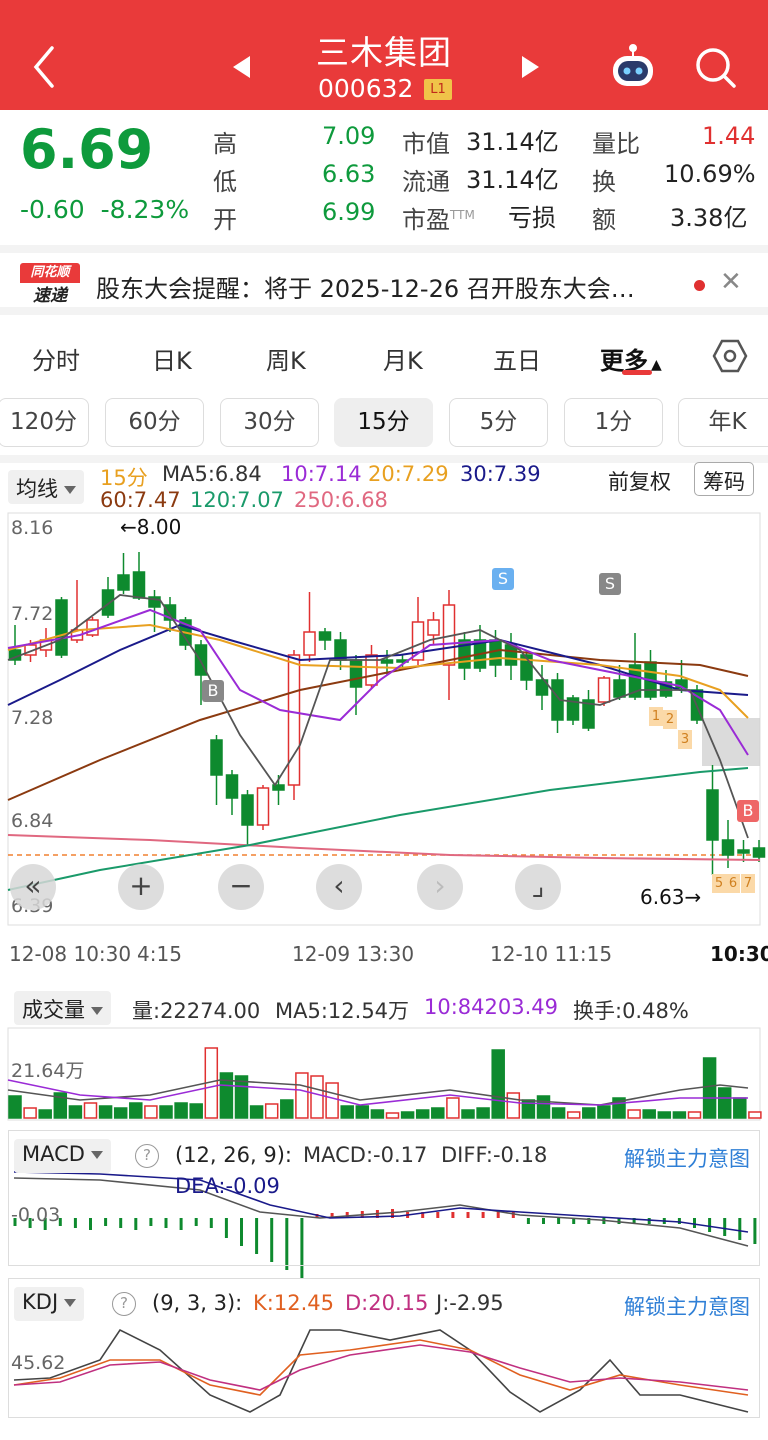 The image size is (768, 1440). Describe the element at coordinates (670, 719) in the screenshot. I see `nine-turn-marker: 2` at that location.